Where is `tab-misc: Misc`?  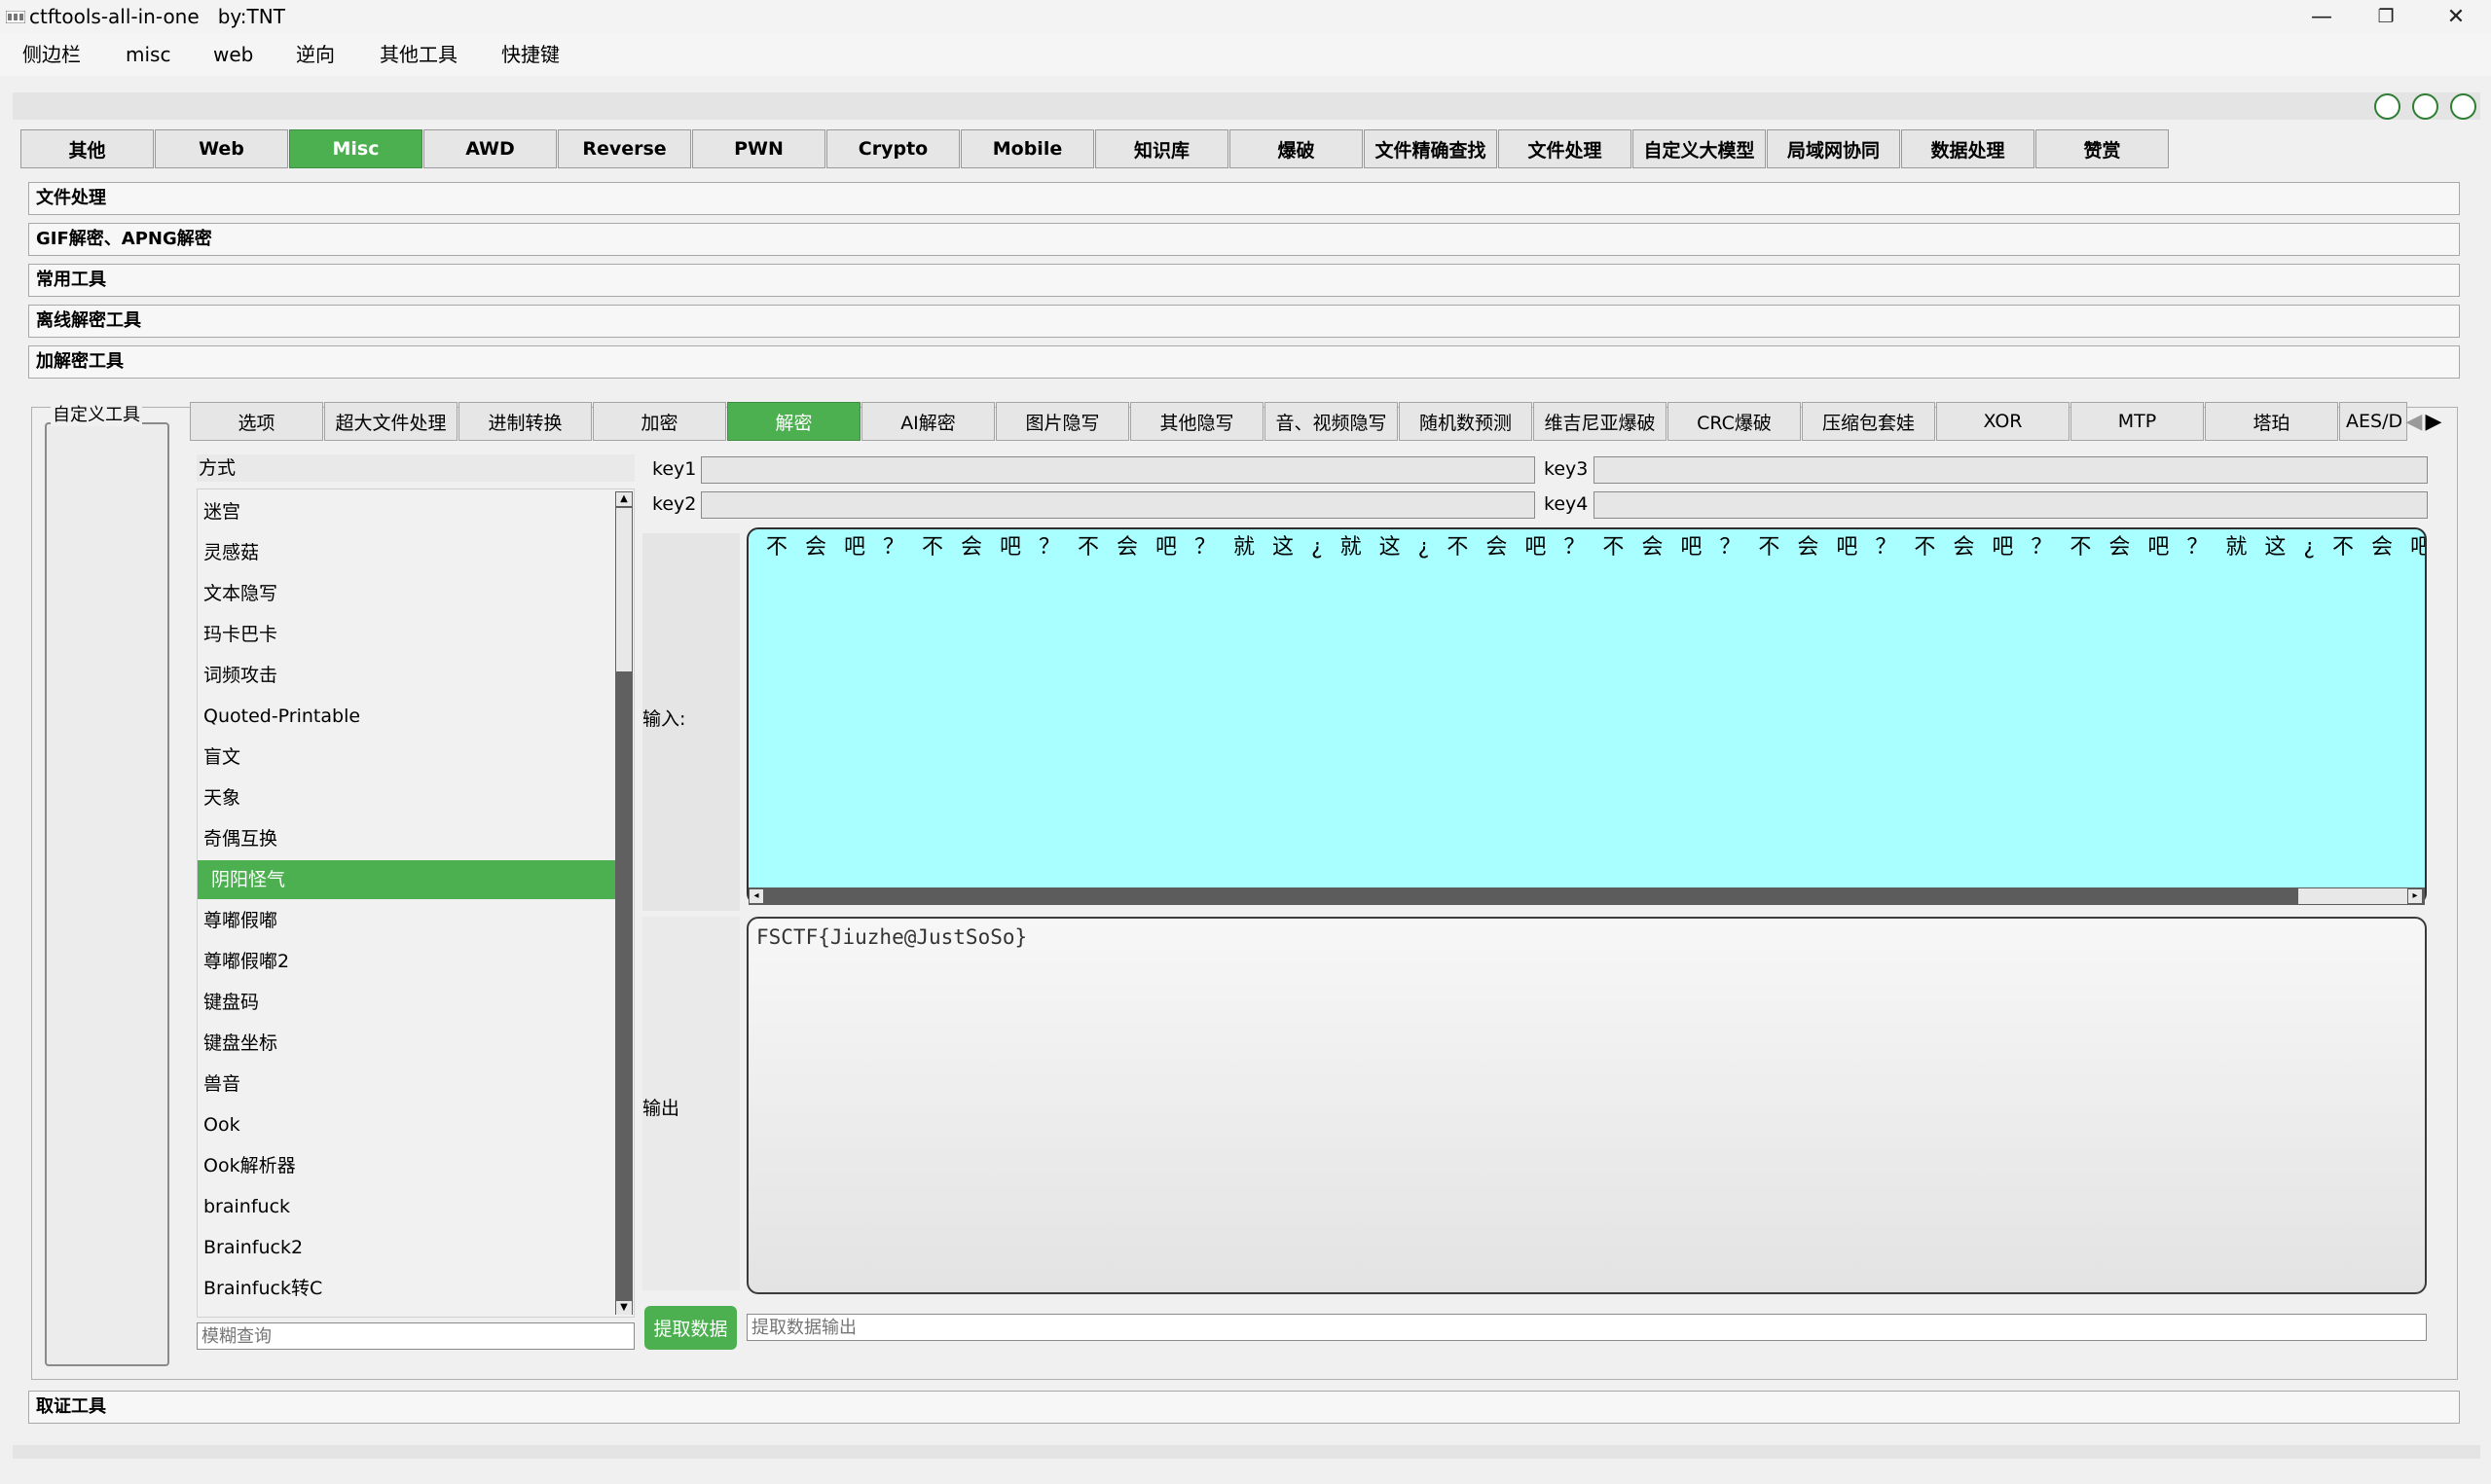 tab-misc: Misc is located at coordinates (355, 148).